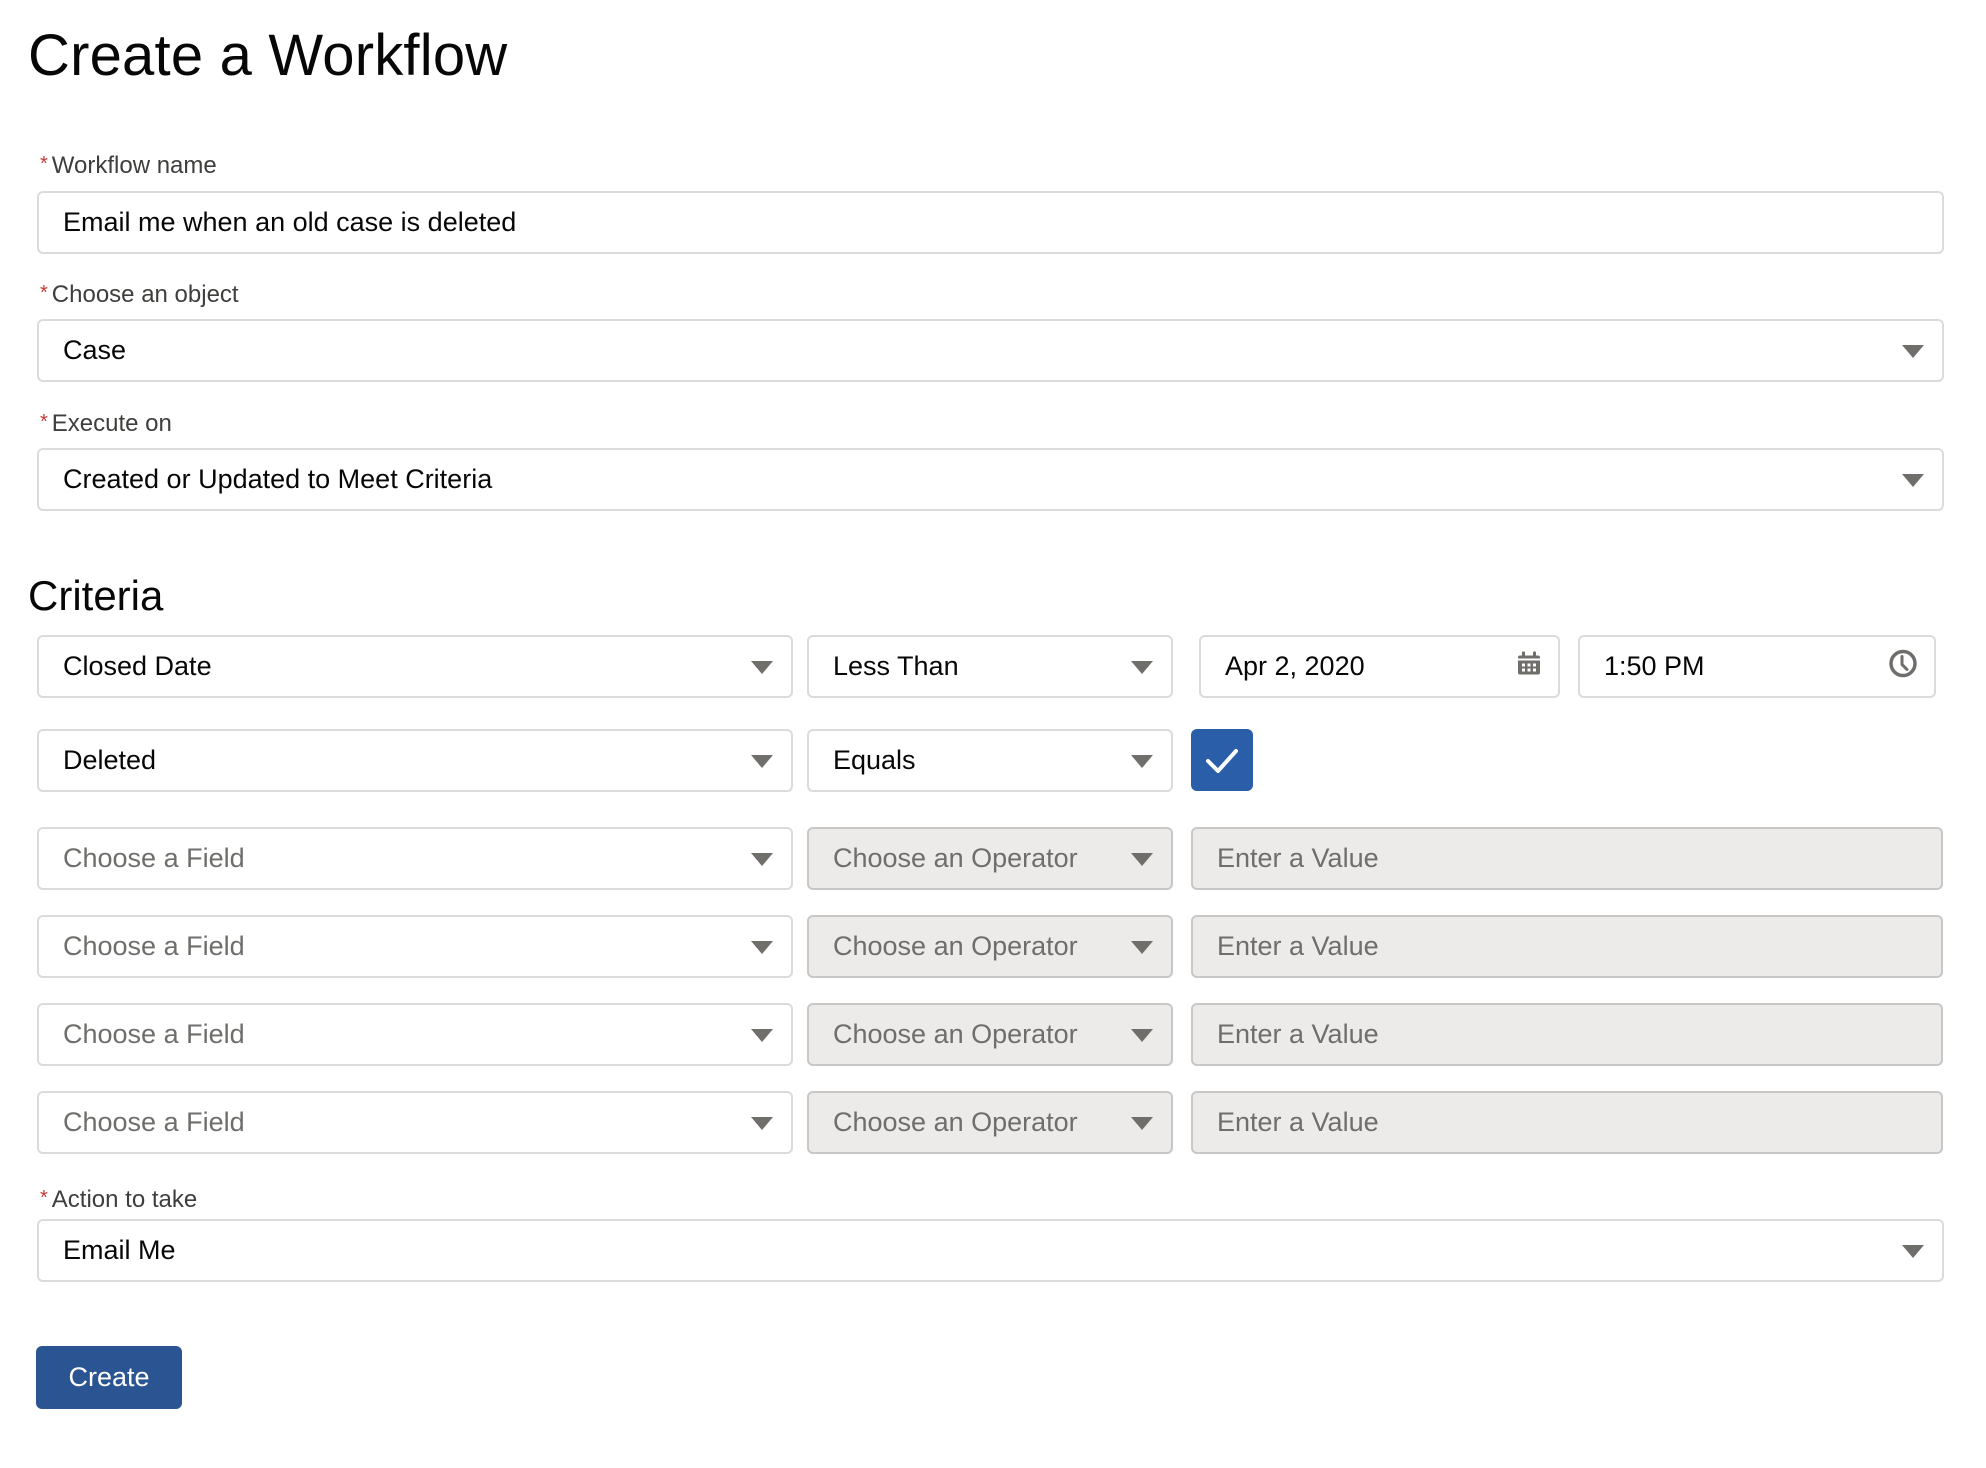 The image size is (1986, 1468). I want to click on criteria-field-select: Deleted, so click(415, 760).